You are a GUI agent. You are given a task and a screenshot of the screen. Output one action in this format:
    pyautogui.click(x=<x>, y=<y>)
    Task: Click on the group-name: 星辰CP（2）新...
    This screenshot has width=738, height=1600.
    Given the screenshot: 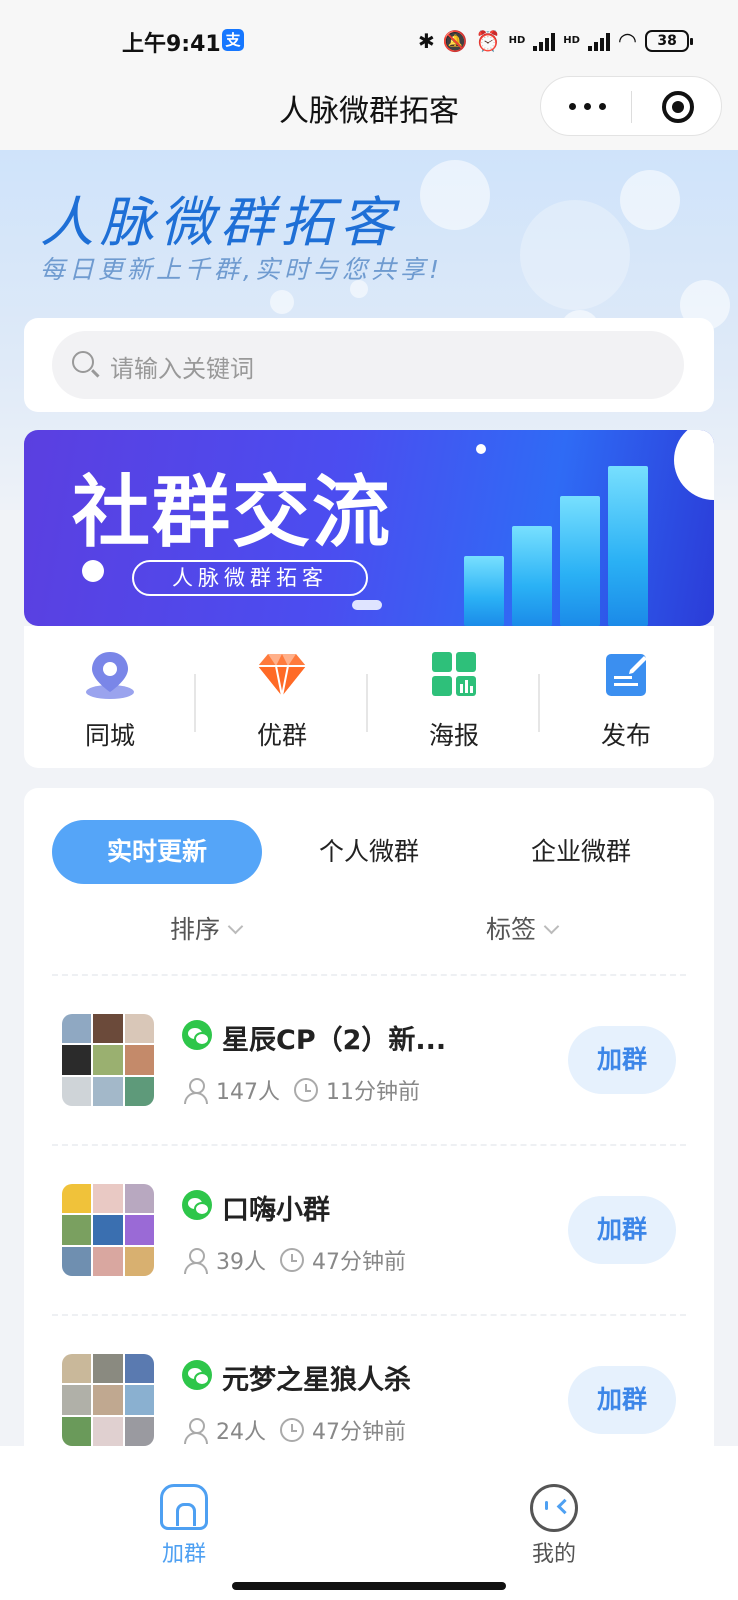 What is the action you would take?
    pyautogui.click(x=334, y=1040)
    